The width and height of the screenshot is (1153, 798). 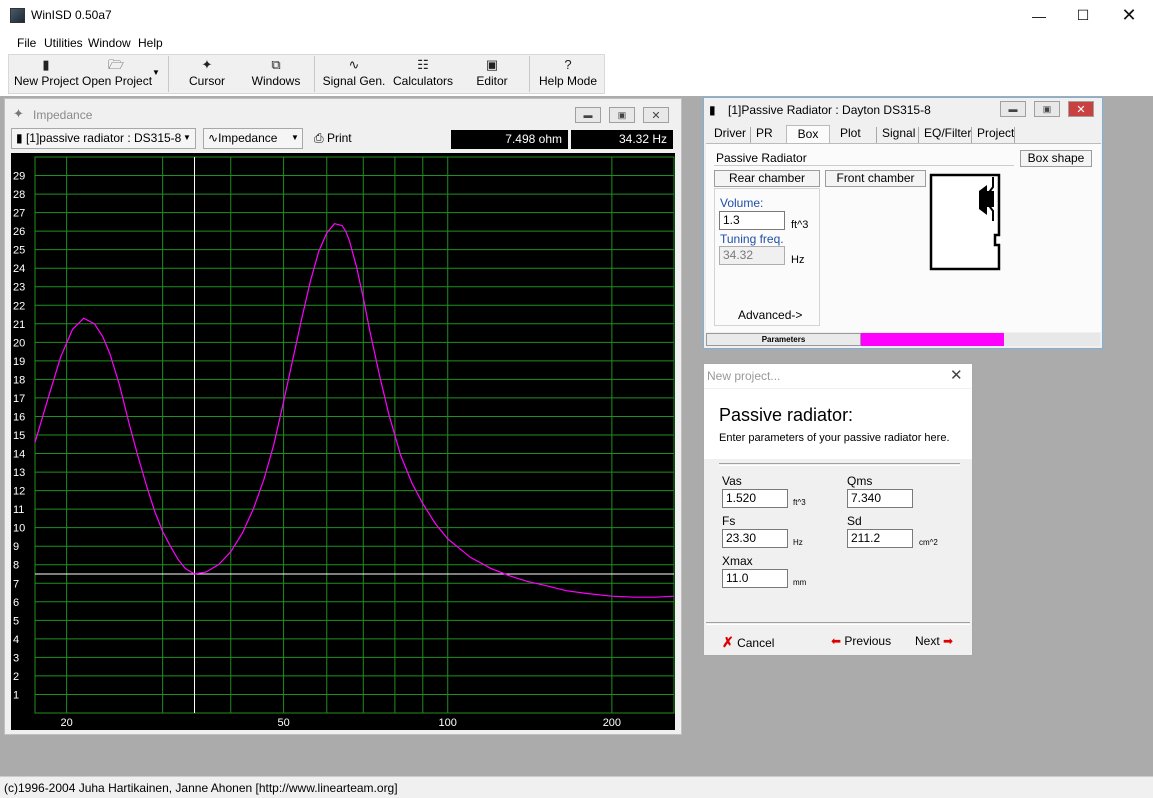 What do you see at coordinates (868, 641) in the screenshot?
I see `previous-label: Previous` at bounding box center [868, 641].